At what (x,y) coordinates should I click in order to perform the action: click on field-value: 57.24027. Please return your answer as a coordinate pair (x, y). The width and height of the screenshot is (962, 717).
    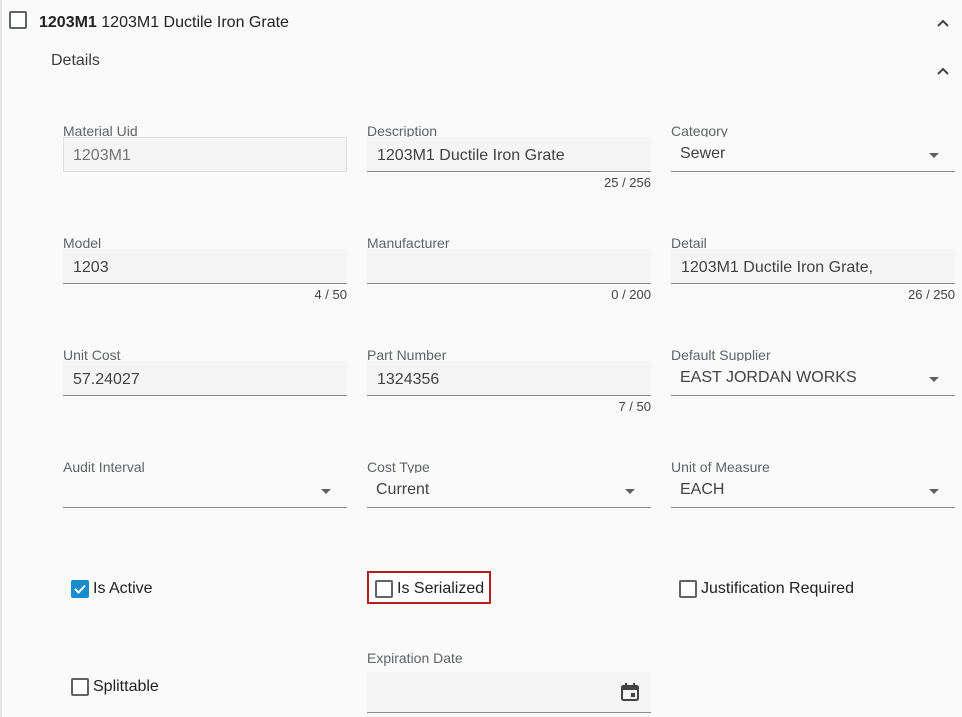
    Looking at the image, I should click on (106, 379).